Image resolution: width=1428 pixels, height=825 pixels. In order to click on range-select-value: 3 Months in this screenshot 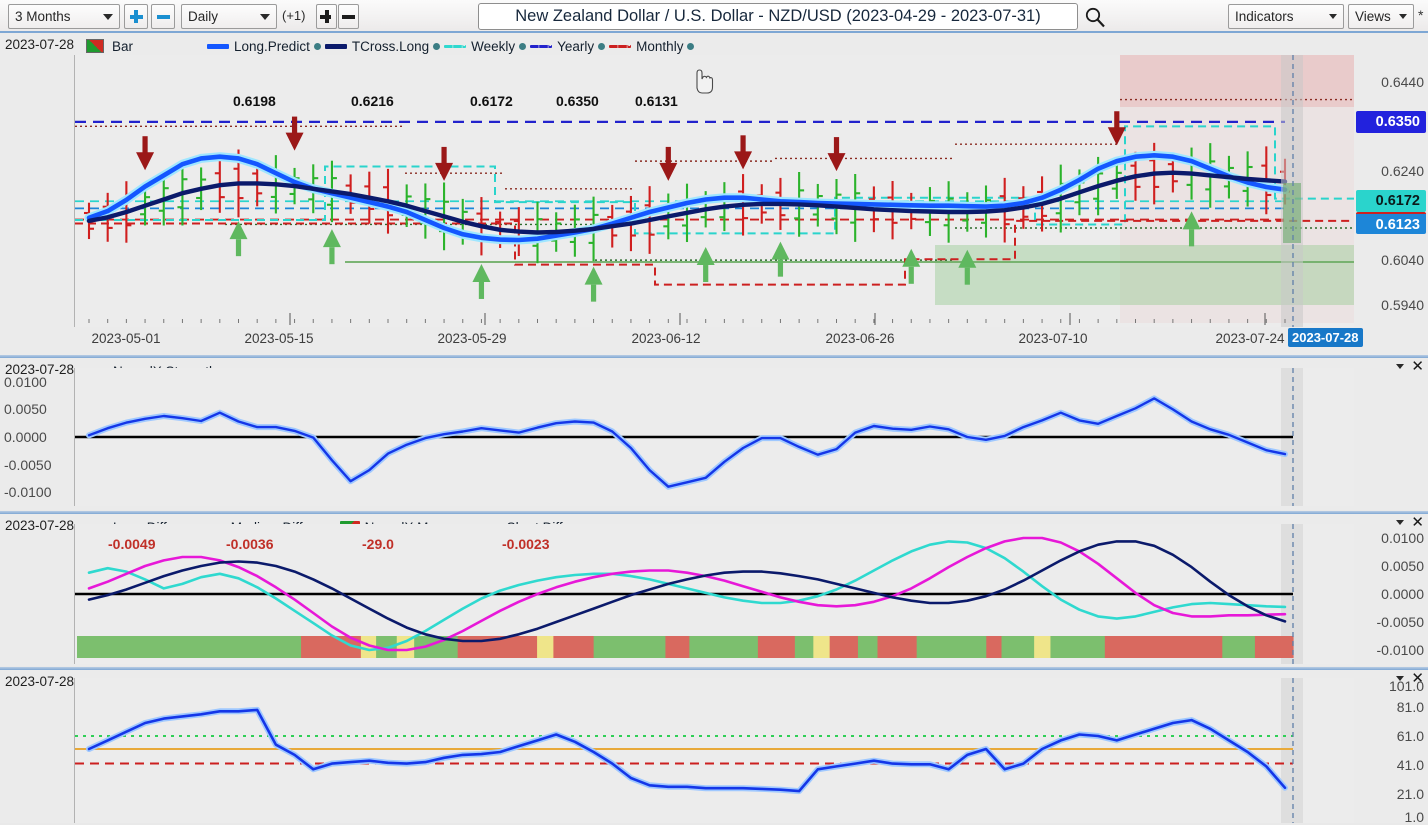, I will do `click(43, 16)`.